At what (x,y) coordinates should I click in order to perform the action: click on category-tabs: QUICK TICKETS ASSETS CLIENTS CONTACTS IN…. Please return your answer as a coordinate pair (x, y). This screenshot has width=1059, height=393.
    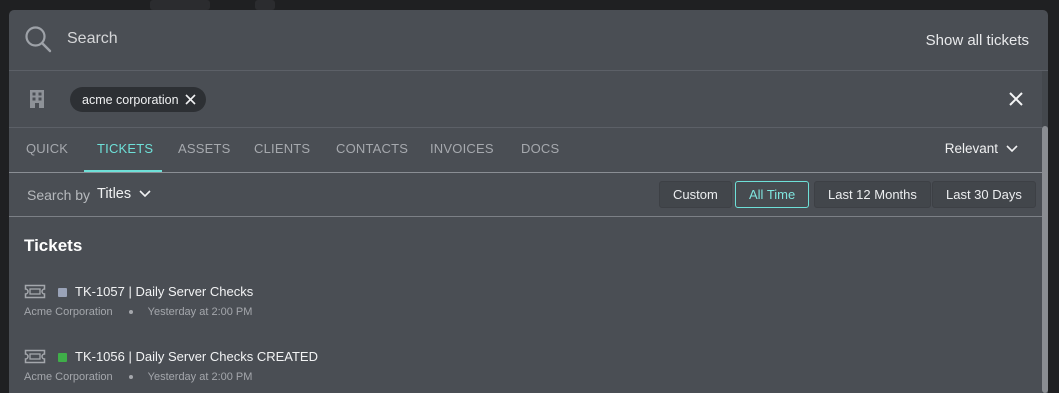
    Looking at the image, I should click on (528, 150).